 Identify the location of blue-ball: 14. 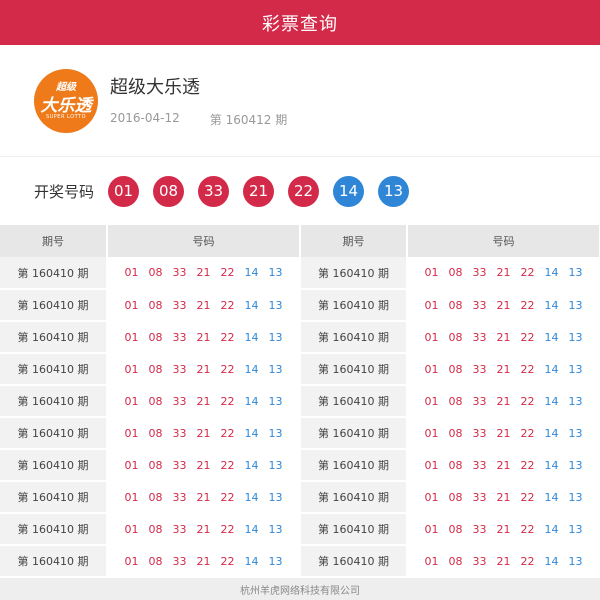
(349, 191).